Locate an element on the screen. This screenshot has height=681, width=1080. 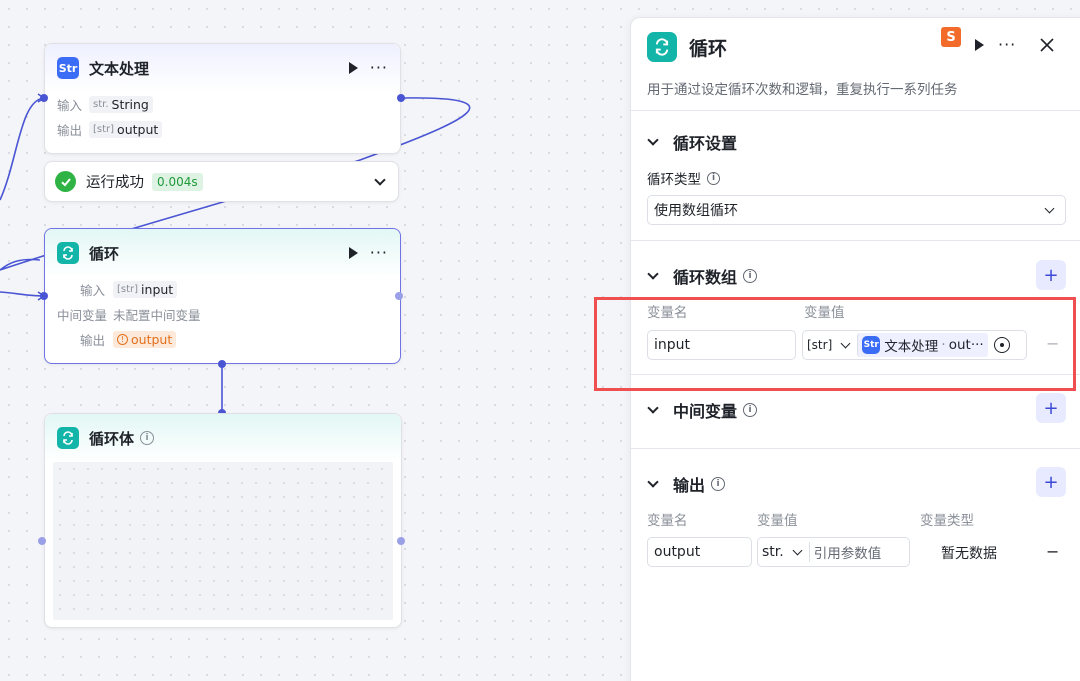
loop-body-left-port is located at coordinates (42, 541).